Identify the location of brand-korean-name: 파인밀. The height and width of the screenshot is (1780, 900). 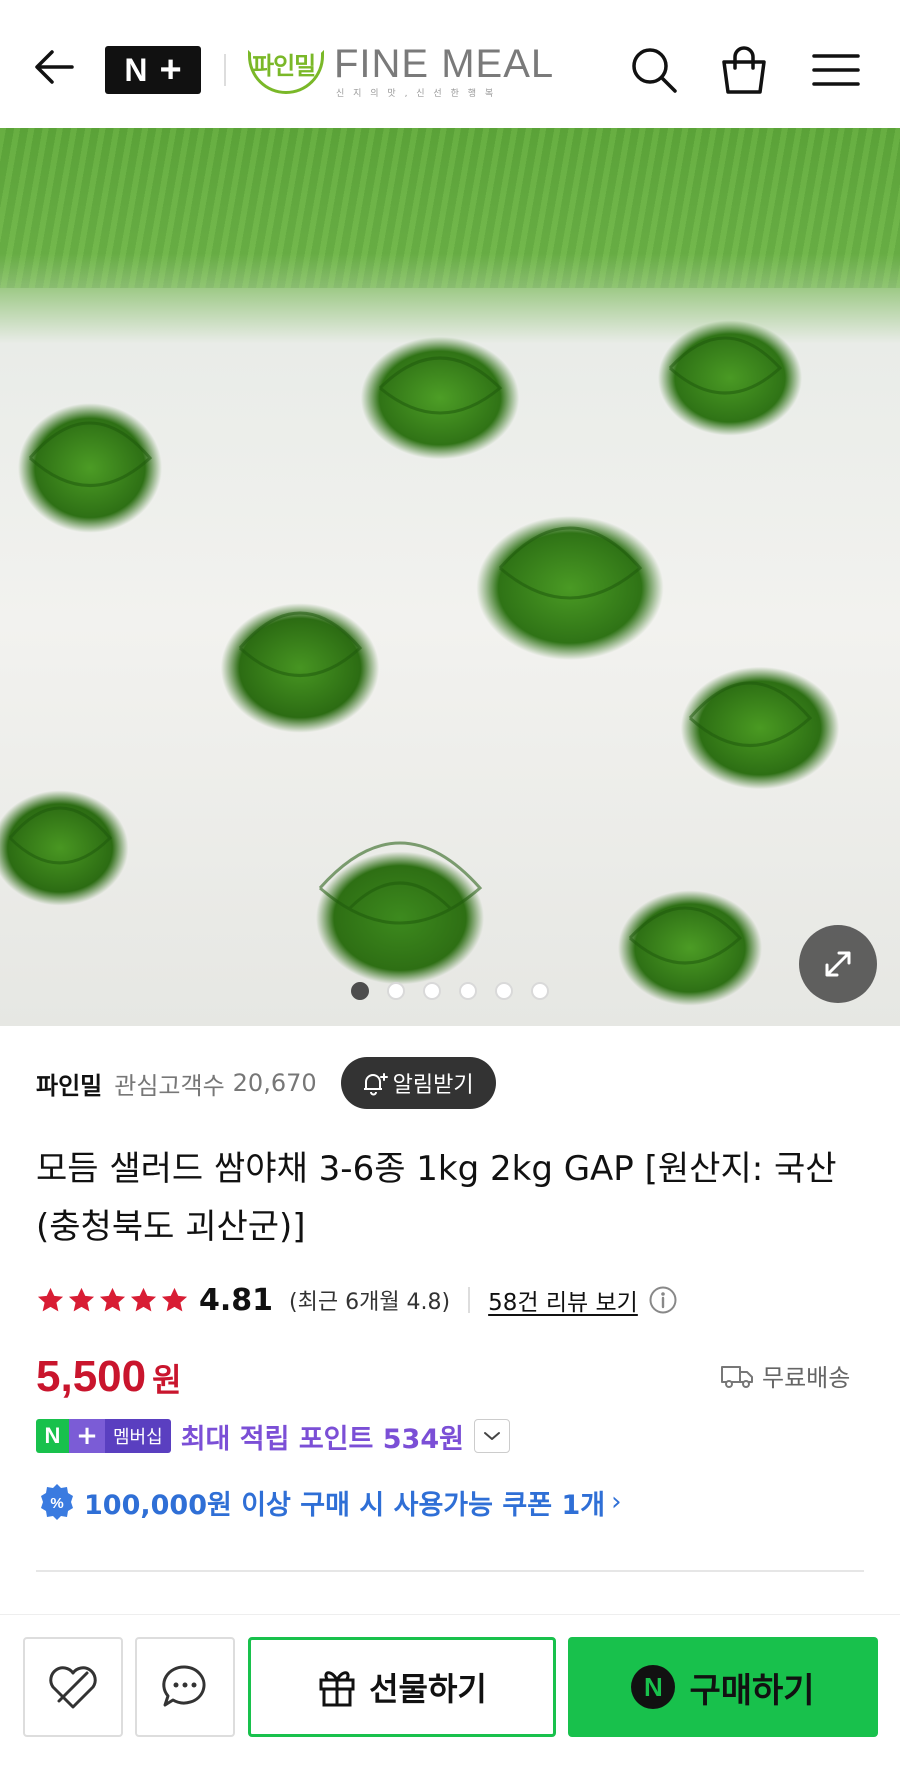
(284, 66).